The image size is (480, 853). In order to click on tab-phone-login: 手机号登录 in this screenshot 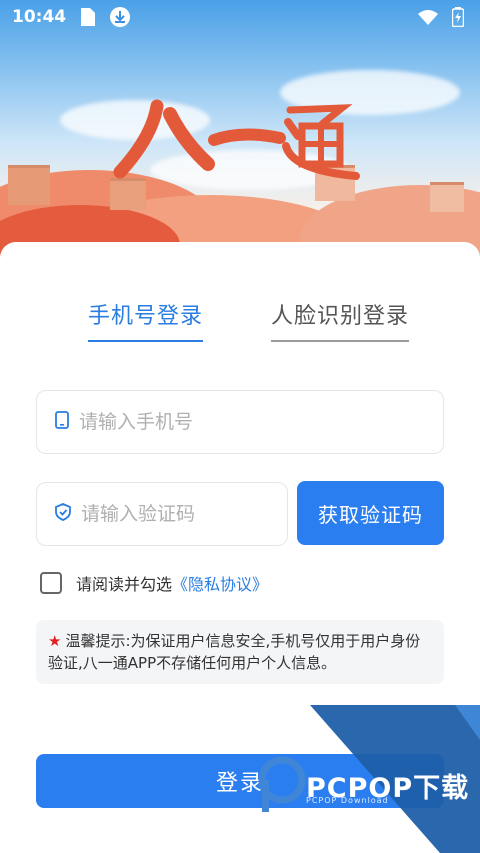, I will do `click(146, 320)`.